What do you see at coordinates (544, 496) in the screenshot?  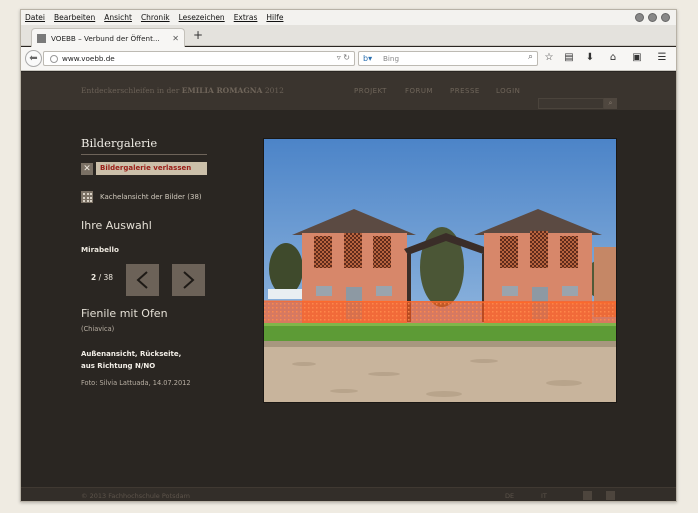 I see `lang-it: IT` at bounding box center [544, 496].